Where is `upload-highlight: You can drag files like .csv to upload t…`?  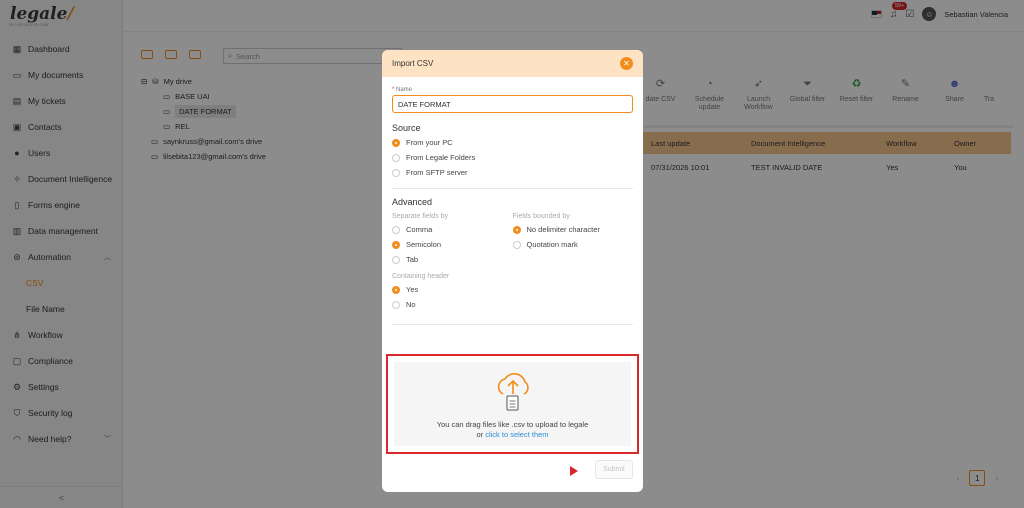 upload-highlight: You can drag files like .csv to upload t… is located at coordinates (512, 404).